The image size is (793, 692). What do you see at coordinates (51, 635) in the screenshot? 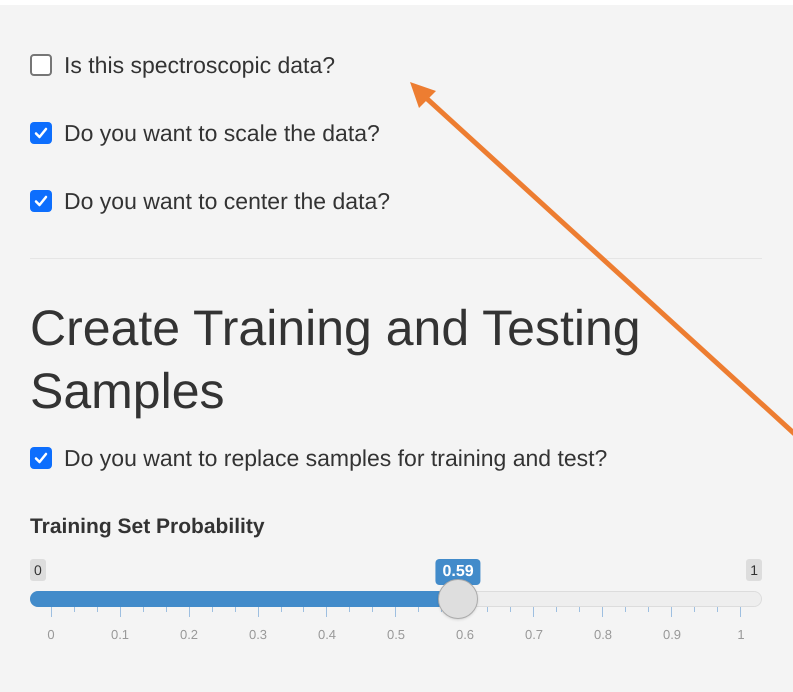
I see `tick-label: 0` at bounding box center [51, 635].